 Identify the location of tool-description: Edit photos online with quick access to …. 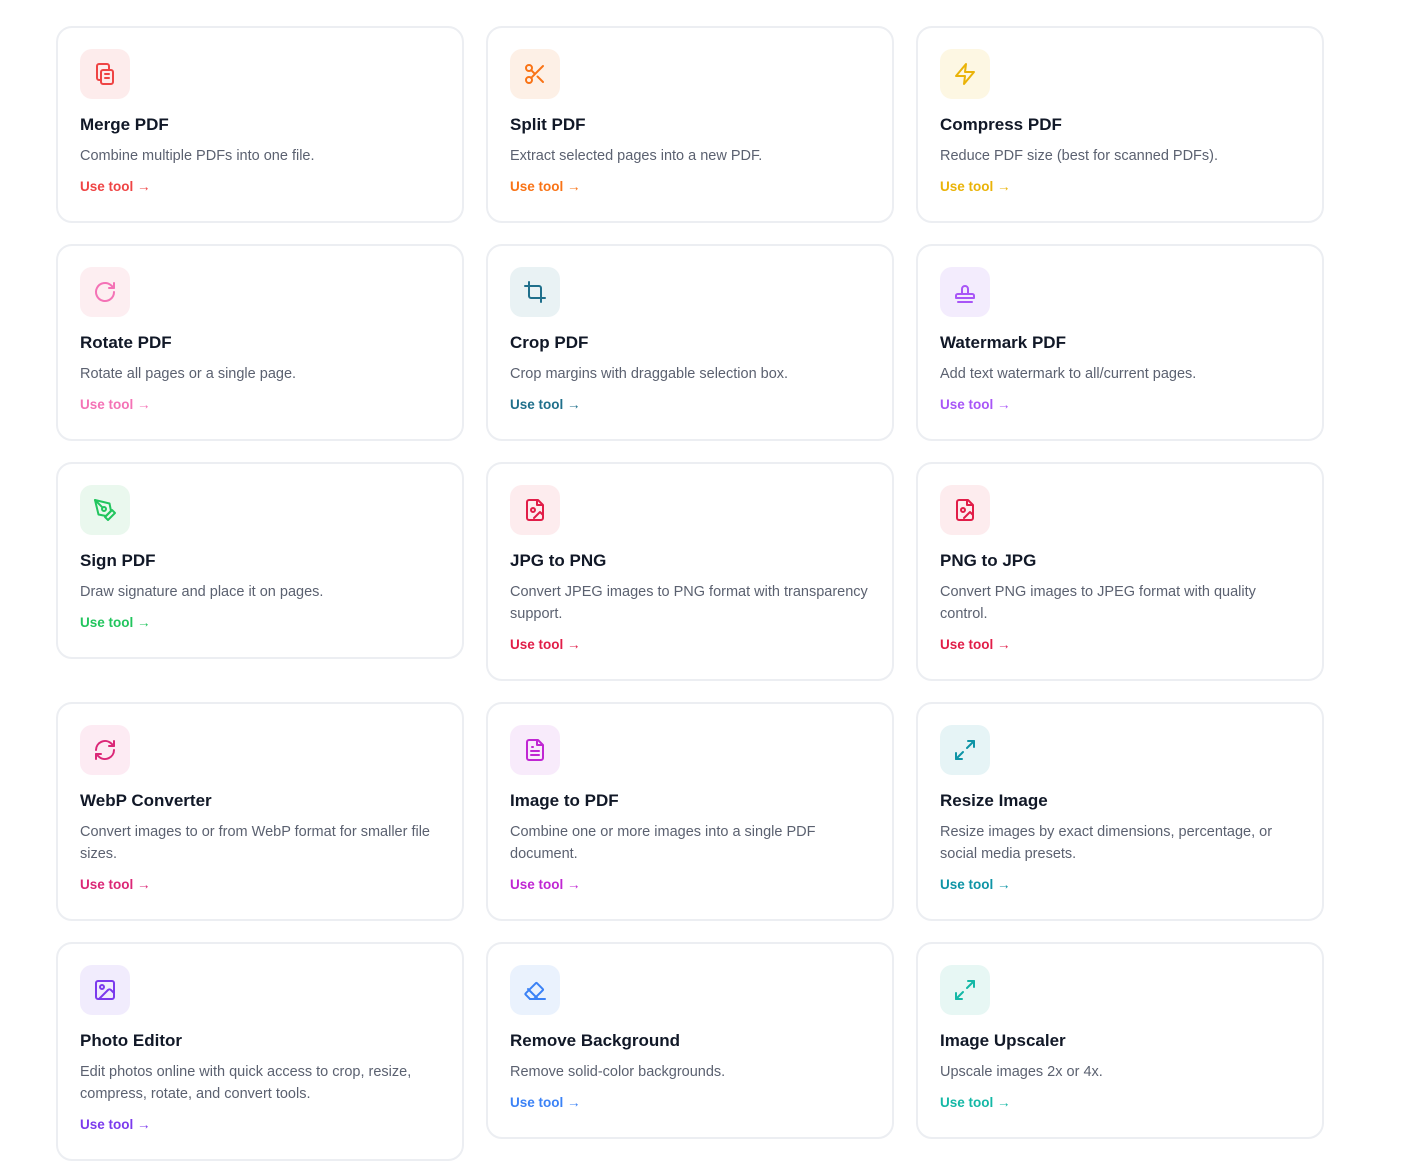
(246, 1083).